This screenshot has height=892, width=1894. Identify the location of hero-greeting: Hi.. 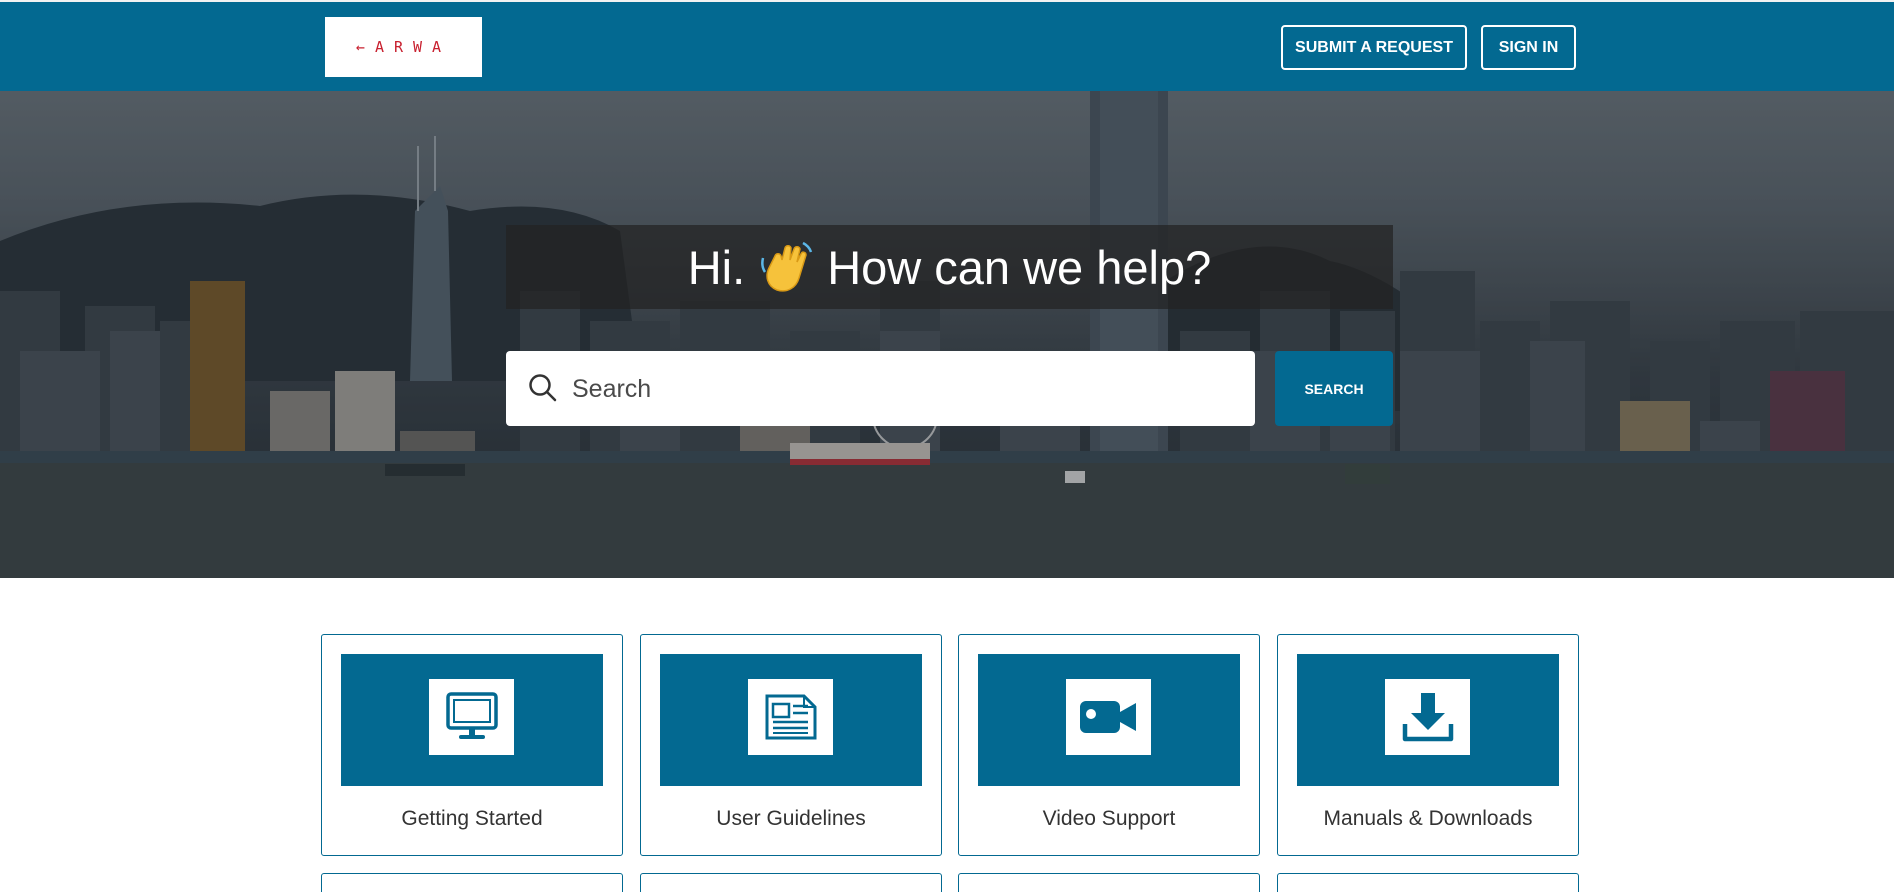
(716, 267).